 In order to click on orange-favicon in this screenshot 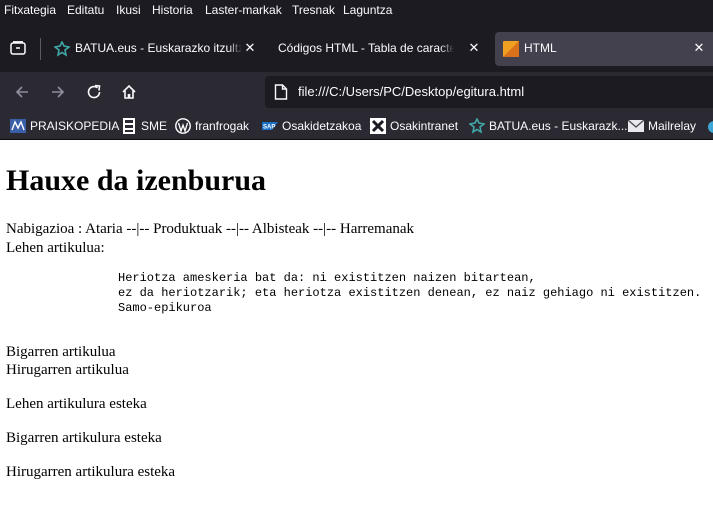, I will do `click(511, 49)`.